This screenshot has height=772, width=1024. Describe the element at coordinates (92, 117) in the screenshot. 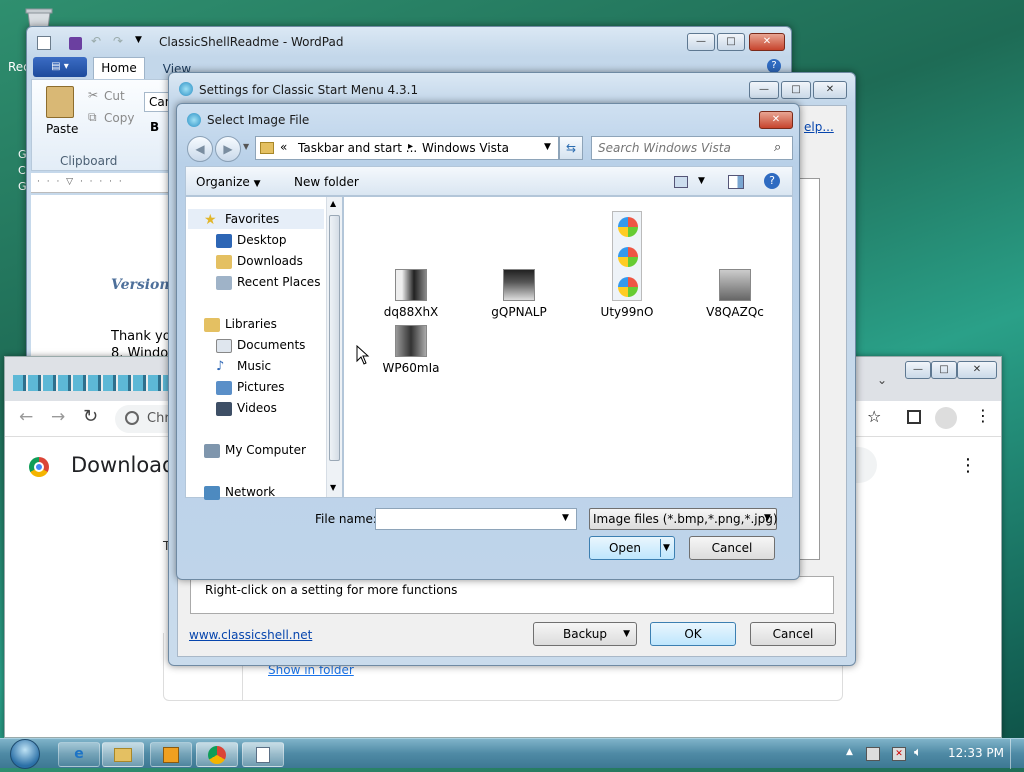

I see `copy-icon: ⧉` at that location.